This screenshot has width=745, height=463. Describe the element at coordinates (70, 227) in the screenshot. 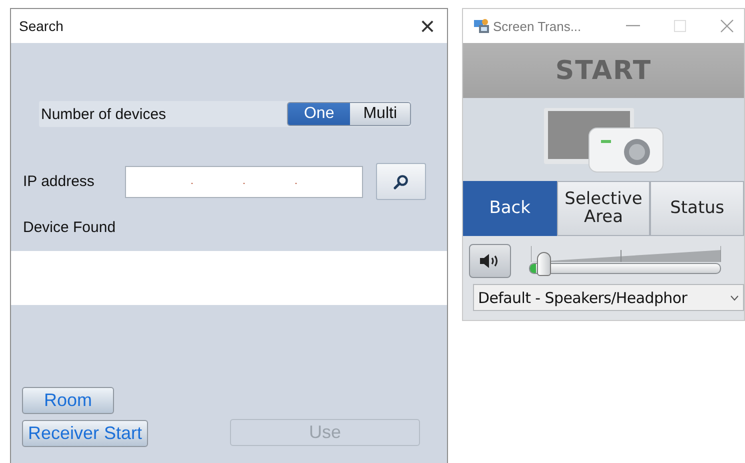

I see `device-found-label: Device Found` at that location.